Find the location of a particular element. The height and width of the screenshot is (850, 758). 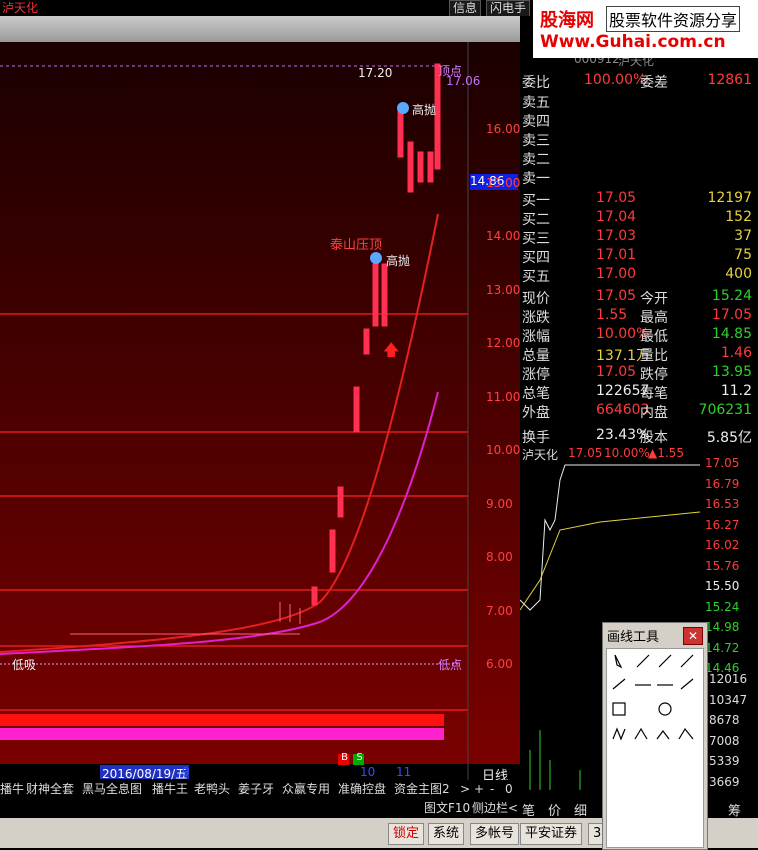

price-tick-label: 15.00 is located at coordinates (503, 182).